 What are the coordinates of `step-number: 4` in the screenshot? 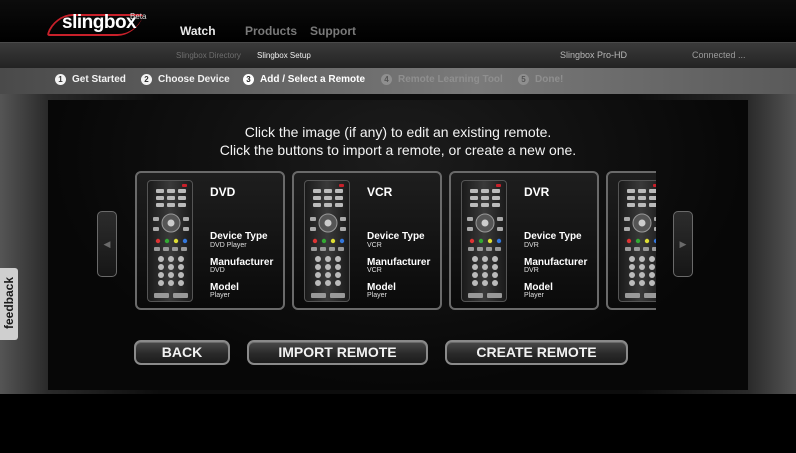 It's located at (386, 79).